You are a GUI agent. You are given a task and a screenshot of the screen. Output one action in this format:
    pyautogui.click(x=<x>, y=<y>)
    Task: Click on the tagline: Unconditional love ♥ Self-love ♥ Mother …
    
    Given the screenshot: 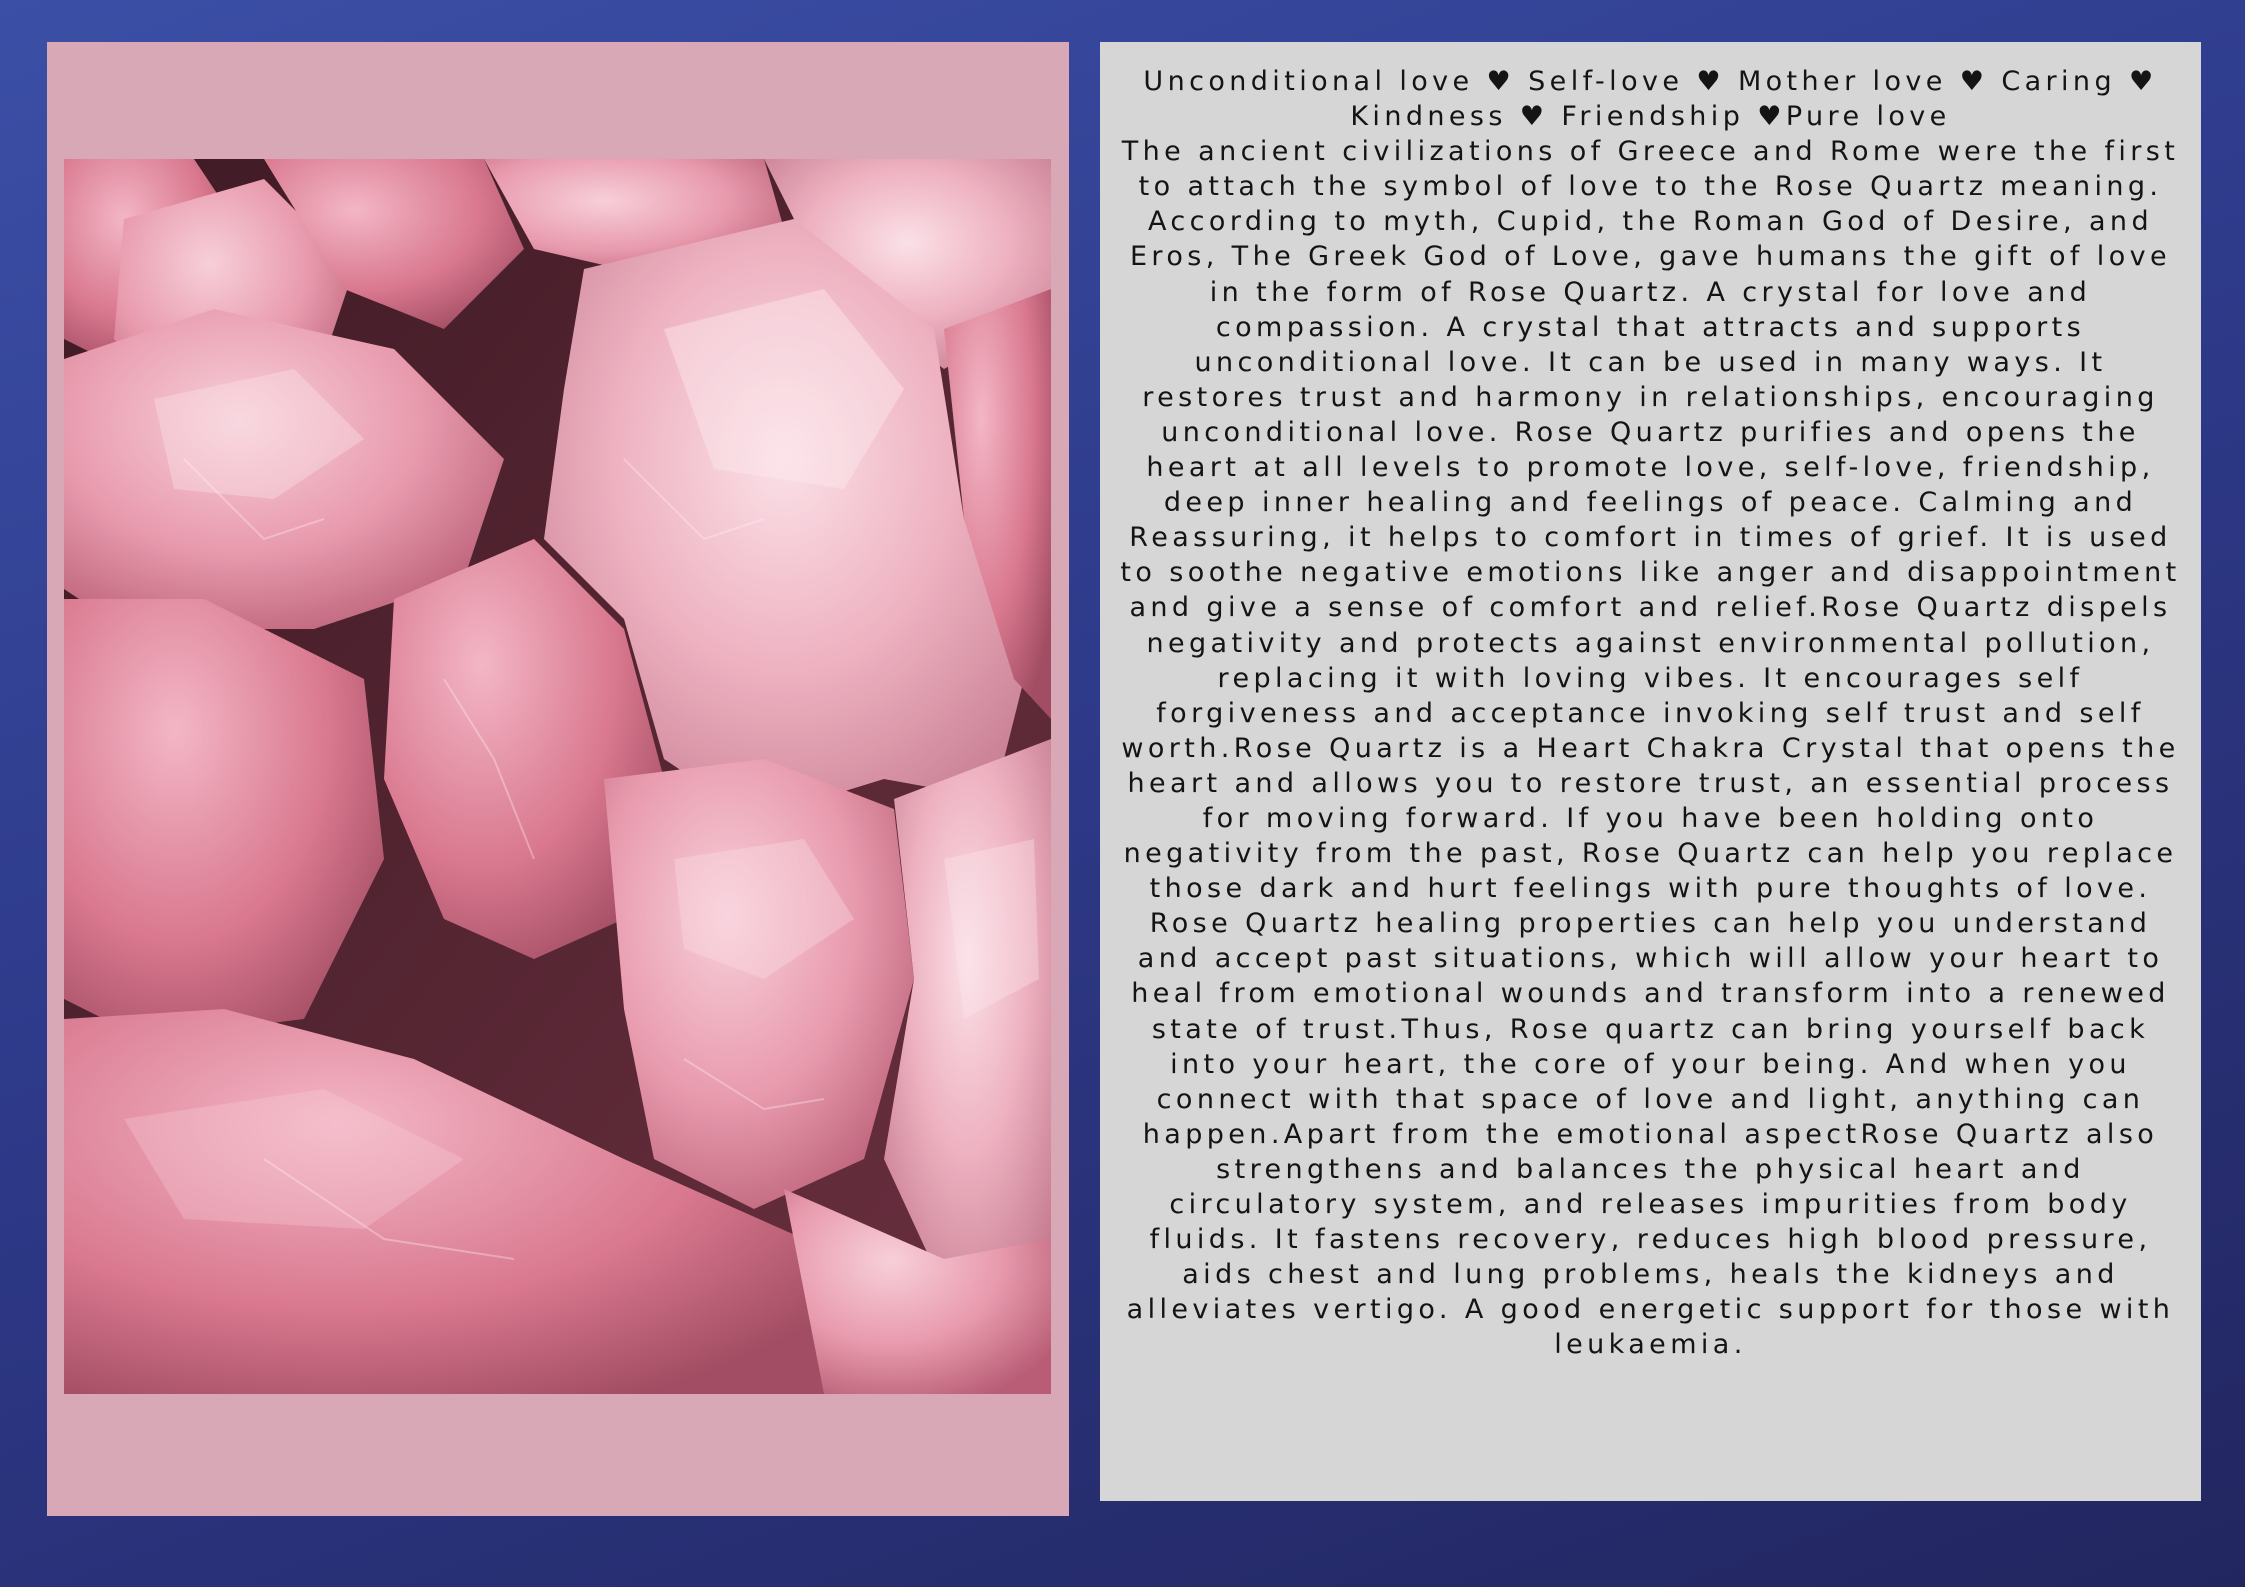 What is the action you would take?
    pyautogui.click(x=1650, y=99)
    